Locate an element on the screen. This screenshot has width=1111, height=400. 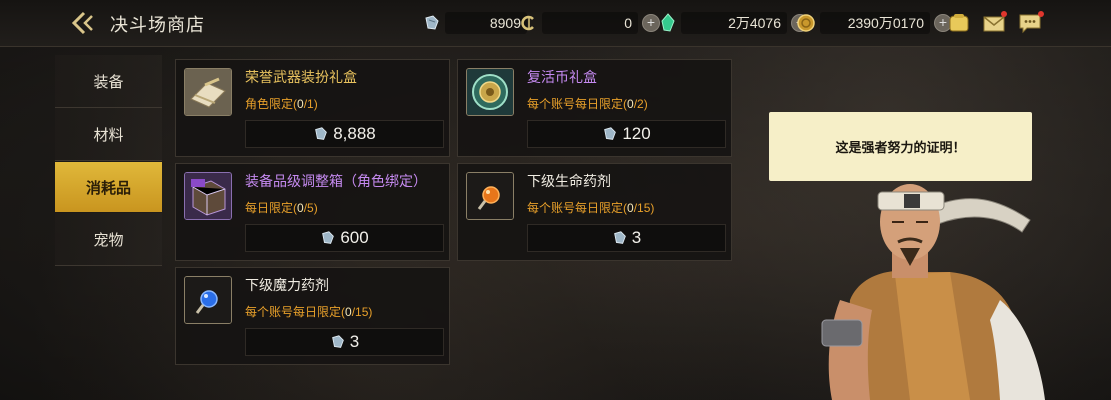
currency-value-box: 2万4076 is located at coordinates (734, 23).